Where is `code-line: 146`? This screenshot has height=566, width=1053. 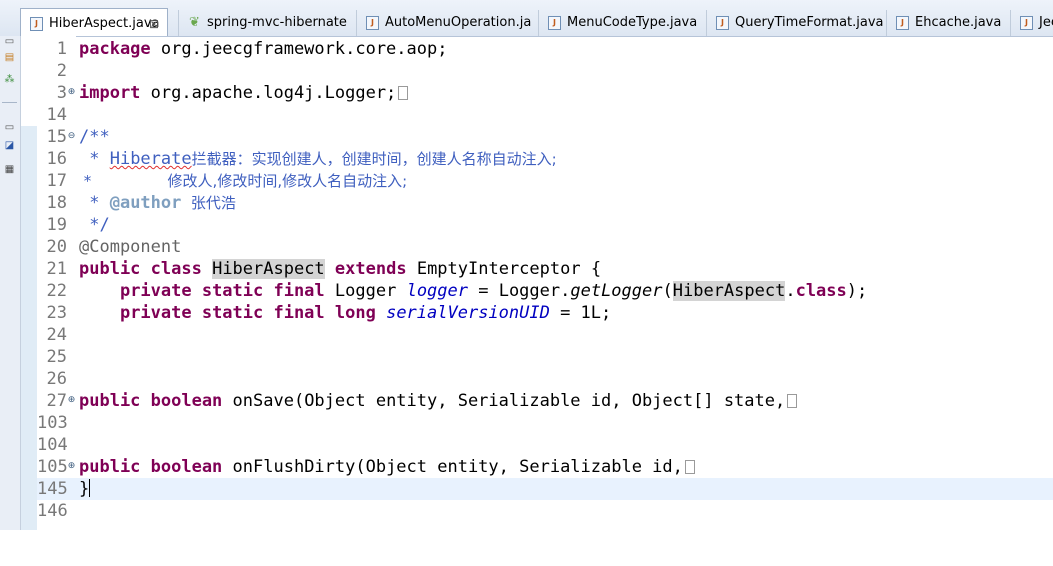 code-line: 146 is located at coordinates (545, 511).